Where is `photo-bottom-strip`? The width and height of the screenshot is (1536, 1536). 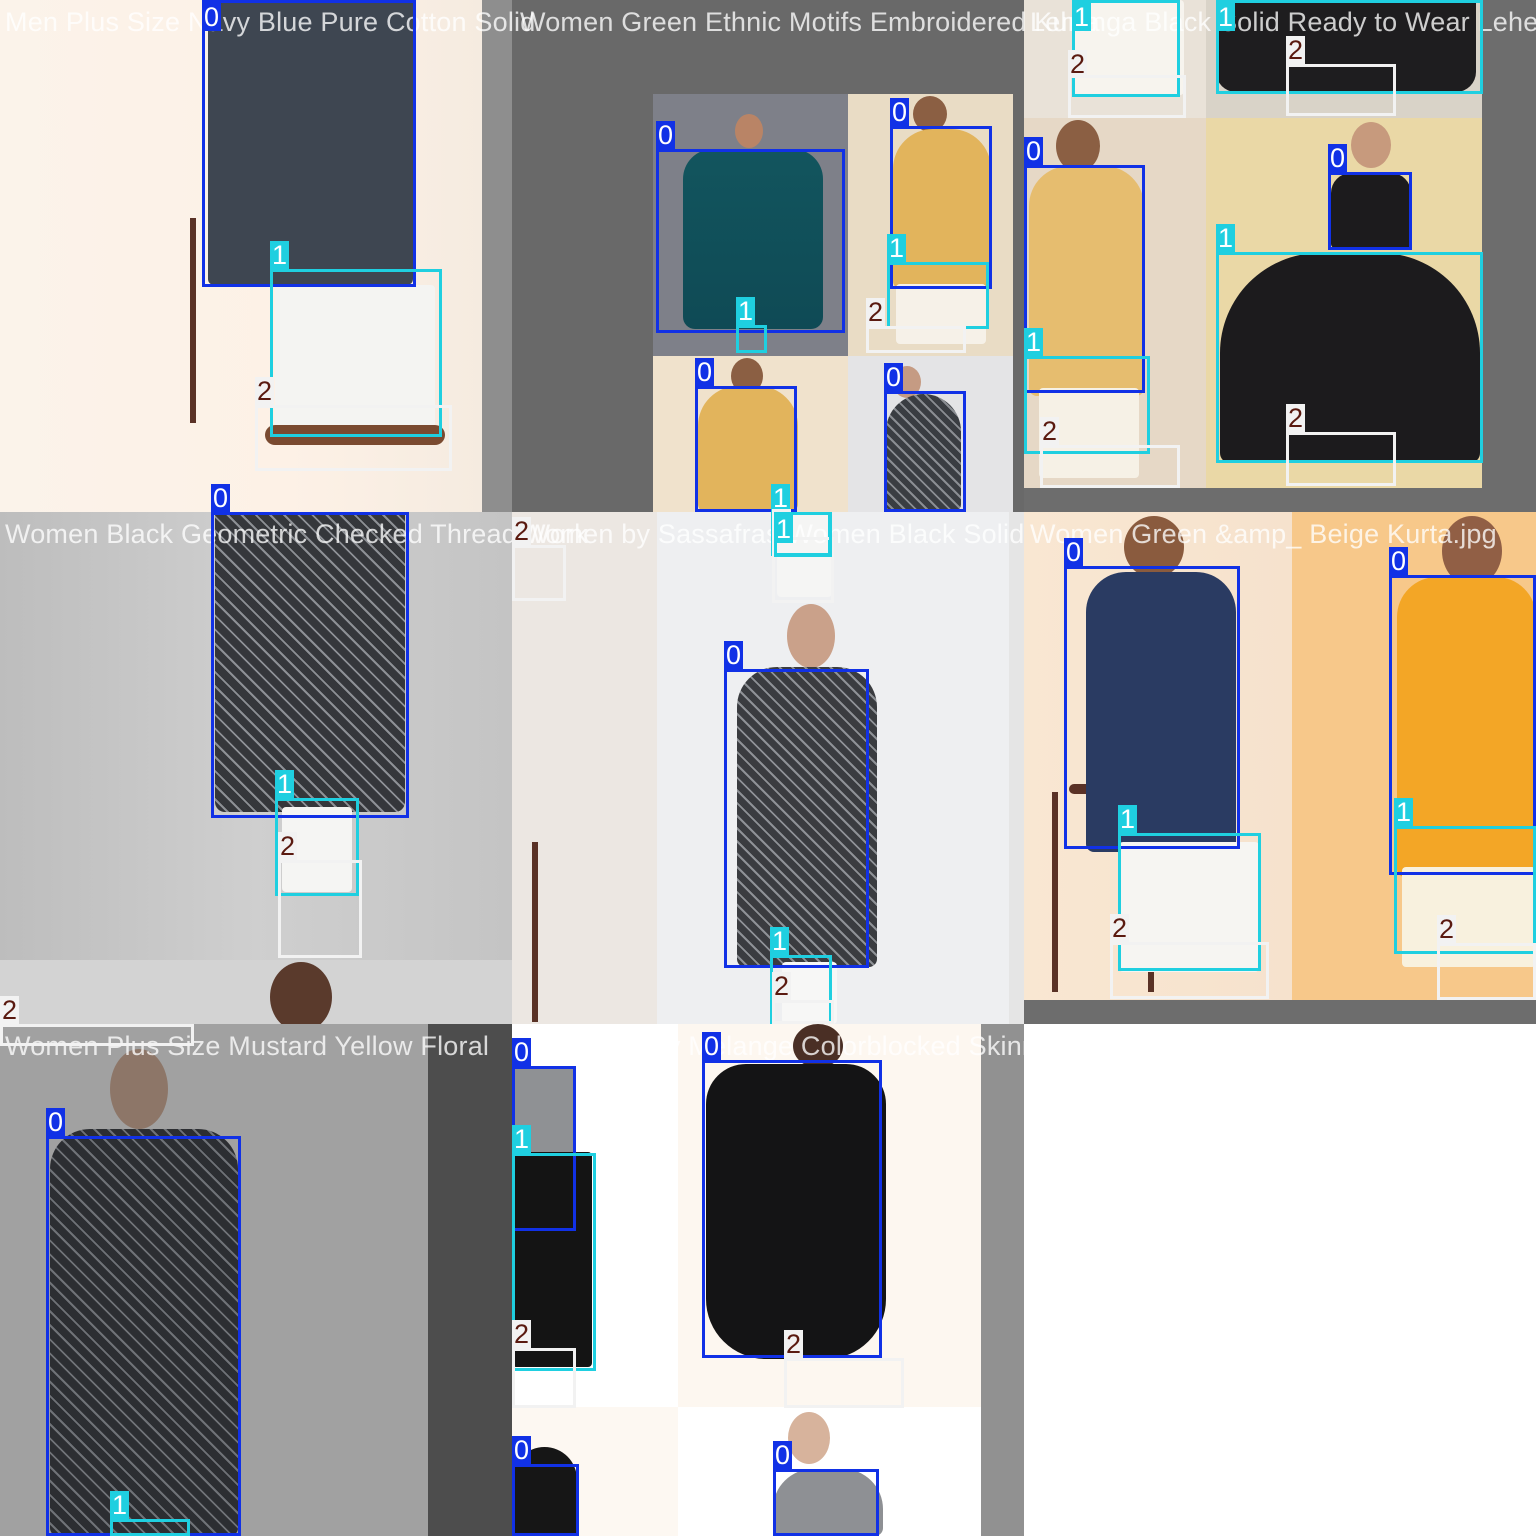 photo-bottom-strip is located at coordinates (256, 992).